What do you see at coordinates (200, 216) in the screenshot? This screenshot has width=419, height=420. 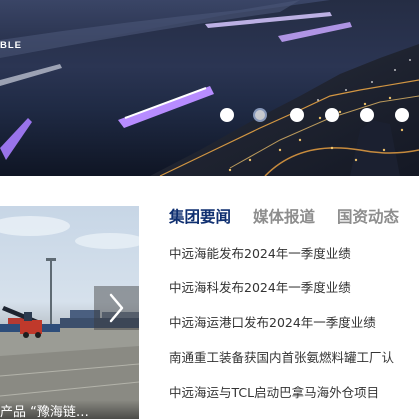 I see `tab-group-news: 集团要闻` at bounding box center [200, 216].